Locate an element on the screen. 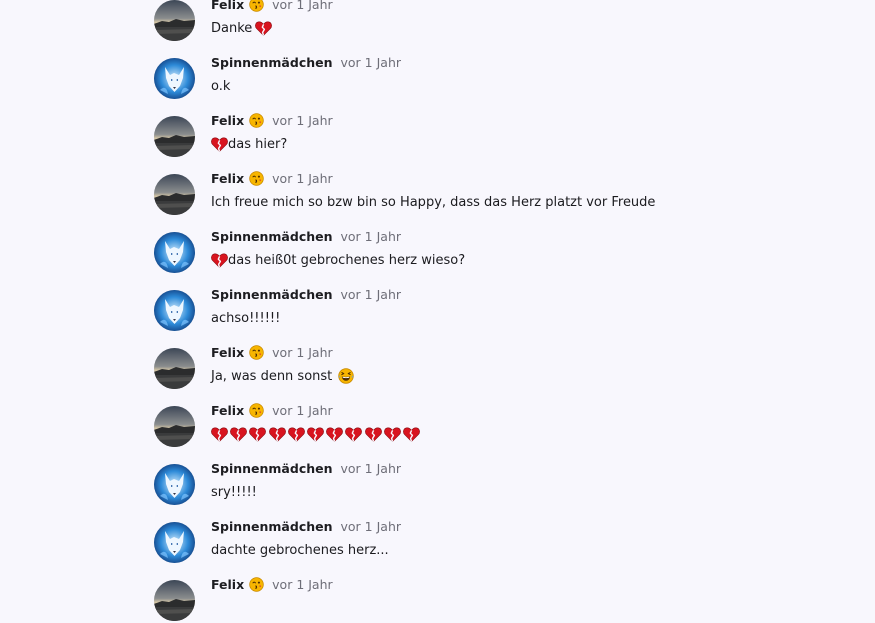  message-text: o.k is located at coordinates (220, 86).